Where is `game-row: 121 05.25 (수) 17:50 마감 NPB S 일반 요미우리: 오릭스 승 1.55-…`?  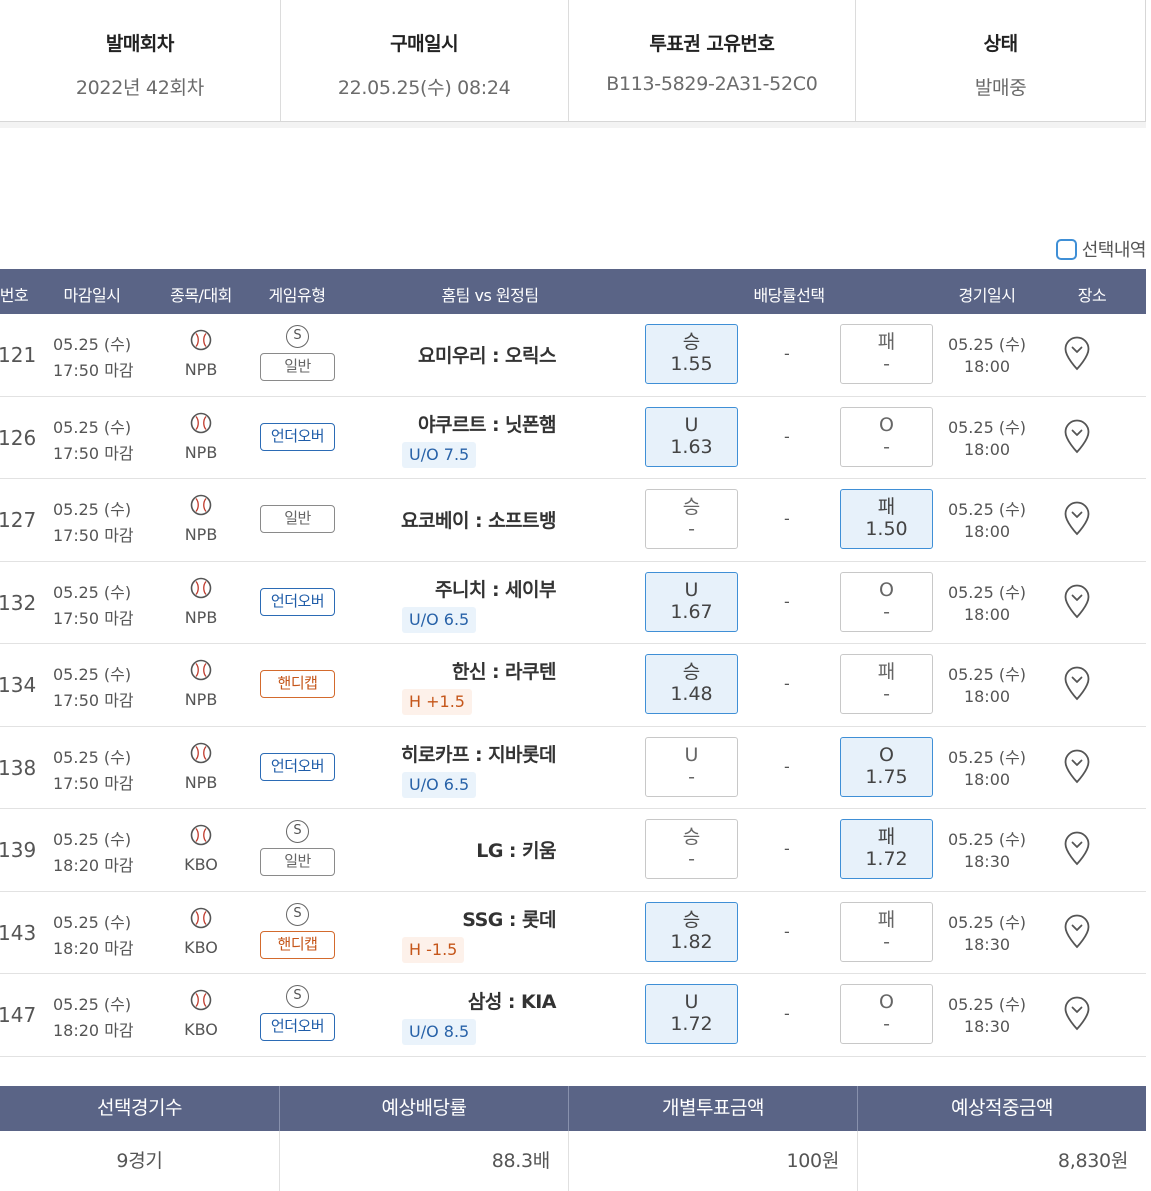 game-row: 121 05.25 (수) 17:50 마감 NPB S 일반 요미우리: 오릭스 승 1.55-… is located at coordinates (573, 355).